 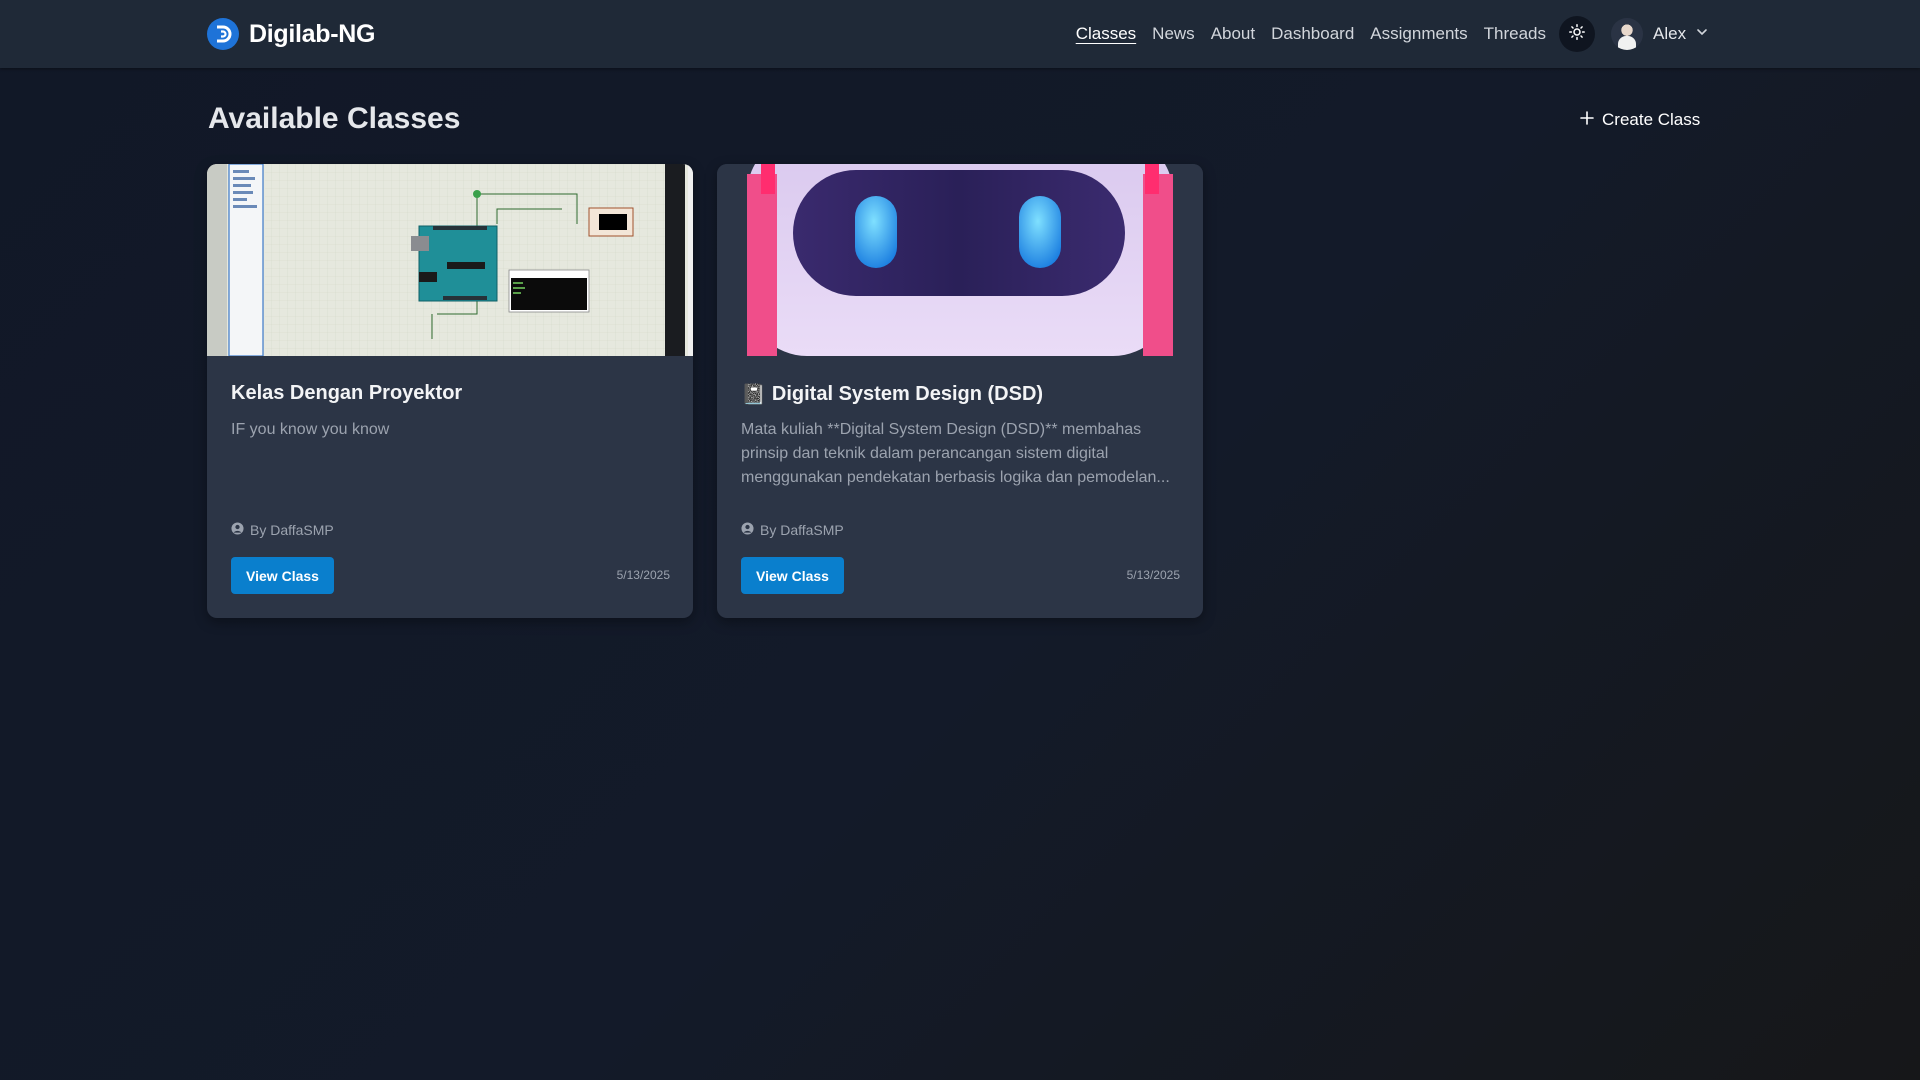 I want to click on class-title-text: Digital System Design (DSD), so click(x=907, y=394).